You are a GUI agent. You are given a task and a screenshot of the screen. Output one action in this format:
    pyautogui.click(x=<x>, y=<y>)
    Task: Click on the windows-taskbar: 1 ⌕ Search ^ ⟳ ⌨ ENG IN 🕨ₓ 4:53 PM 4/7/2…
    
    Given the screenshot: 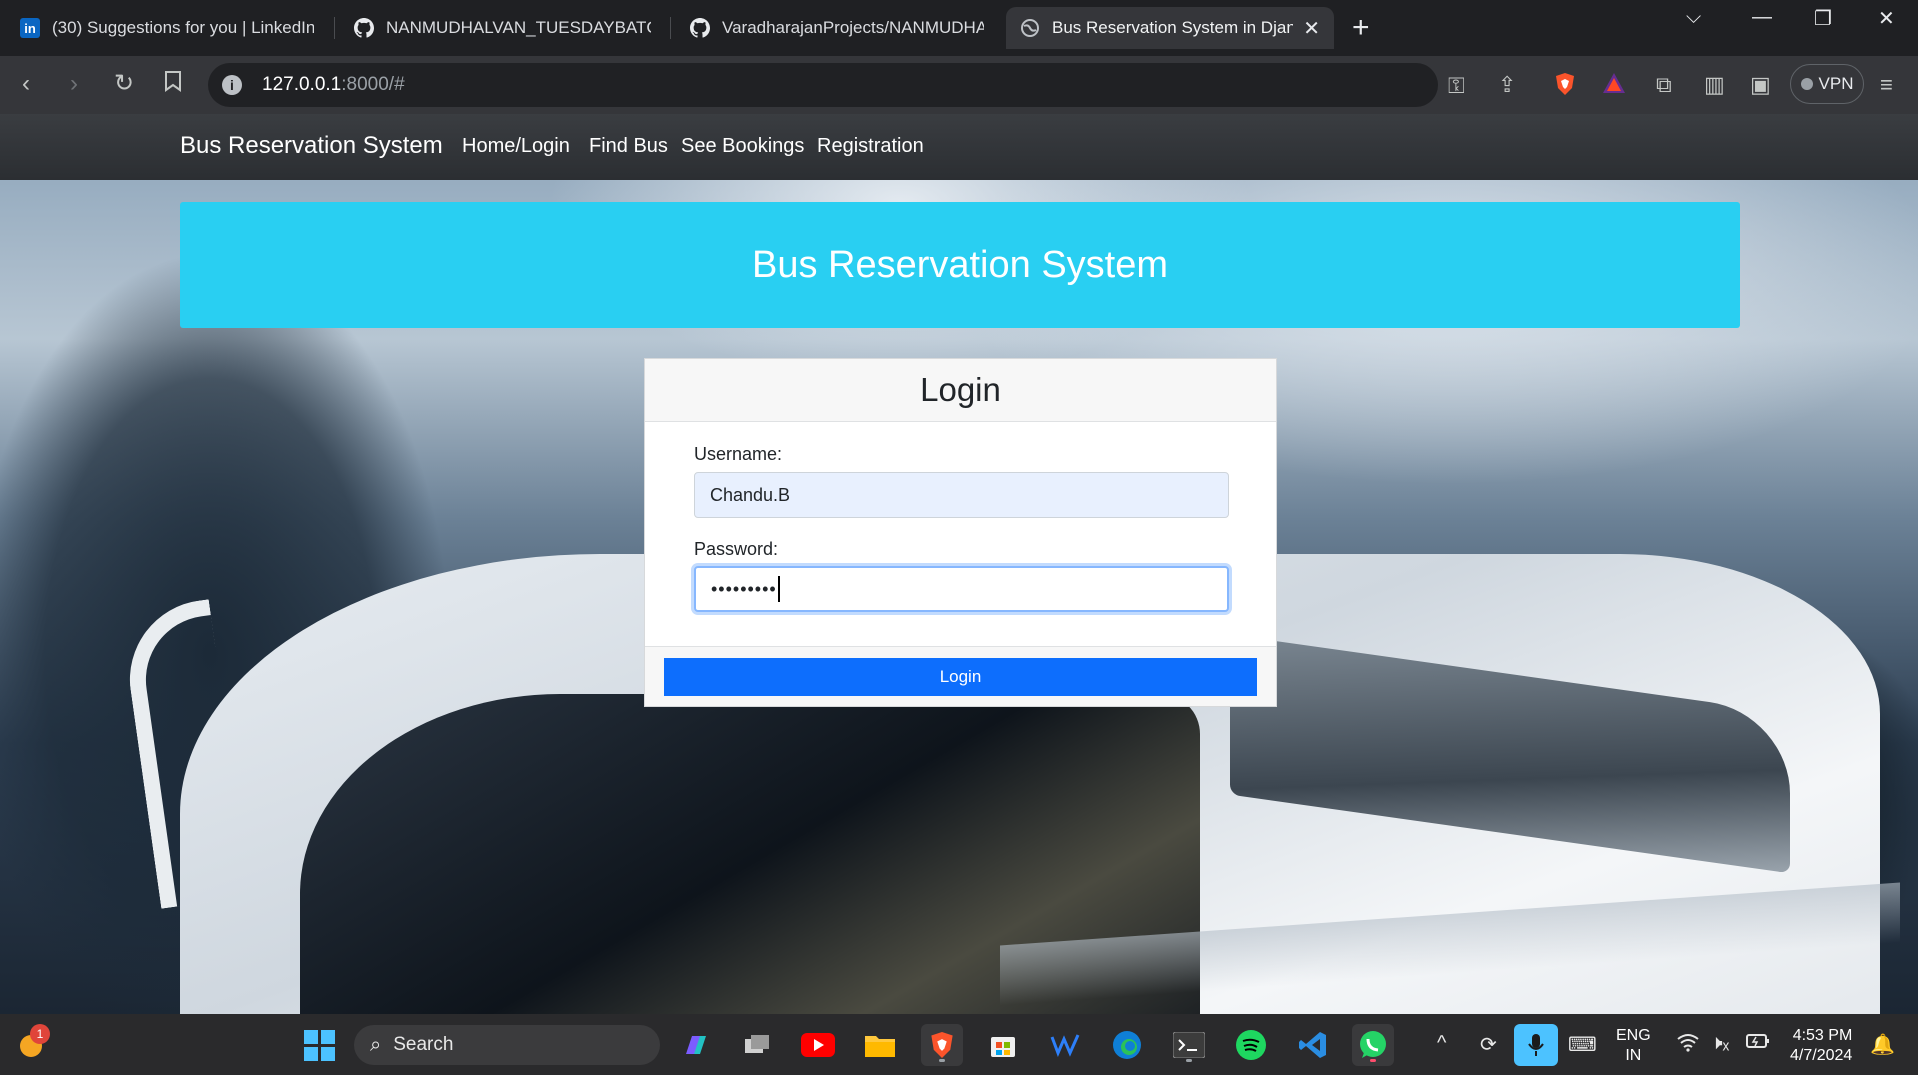 What is the action you would take?
    pyautogui.click(x=959, y=1044)
    